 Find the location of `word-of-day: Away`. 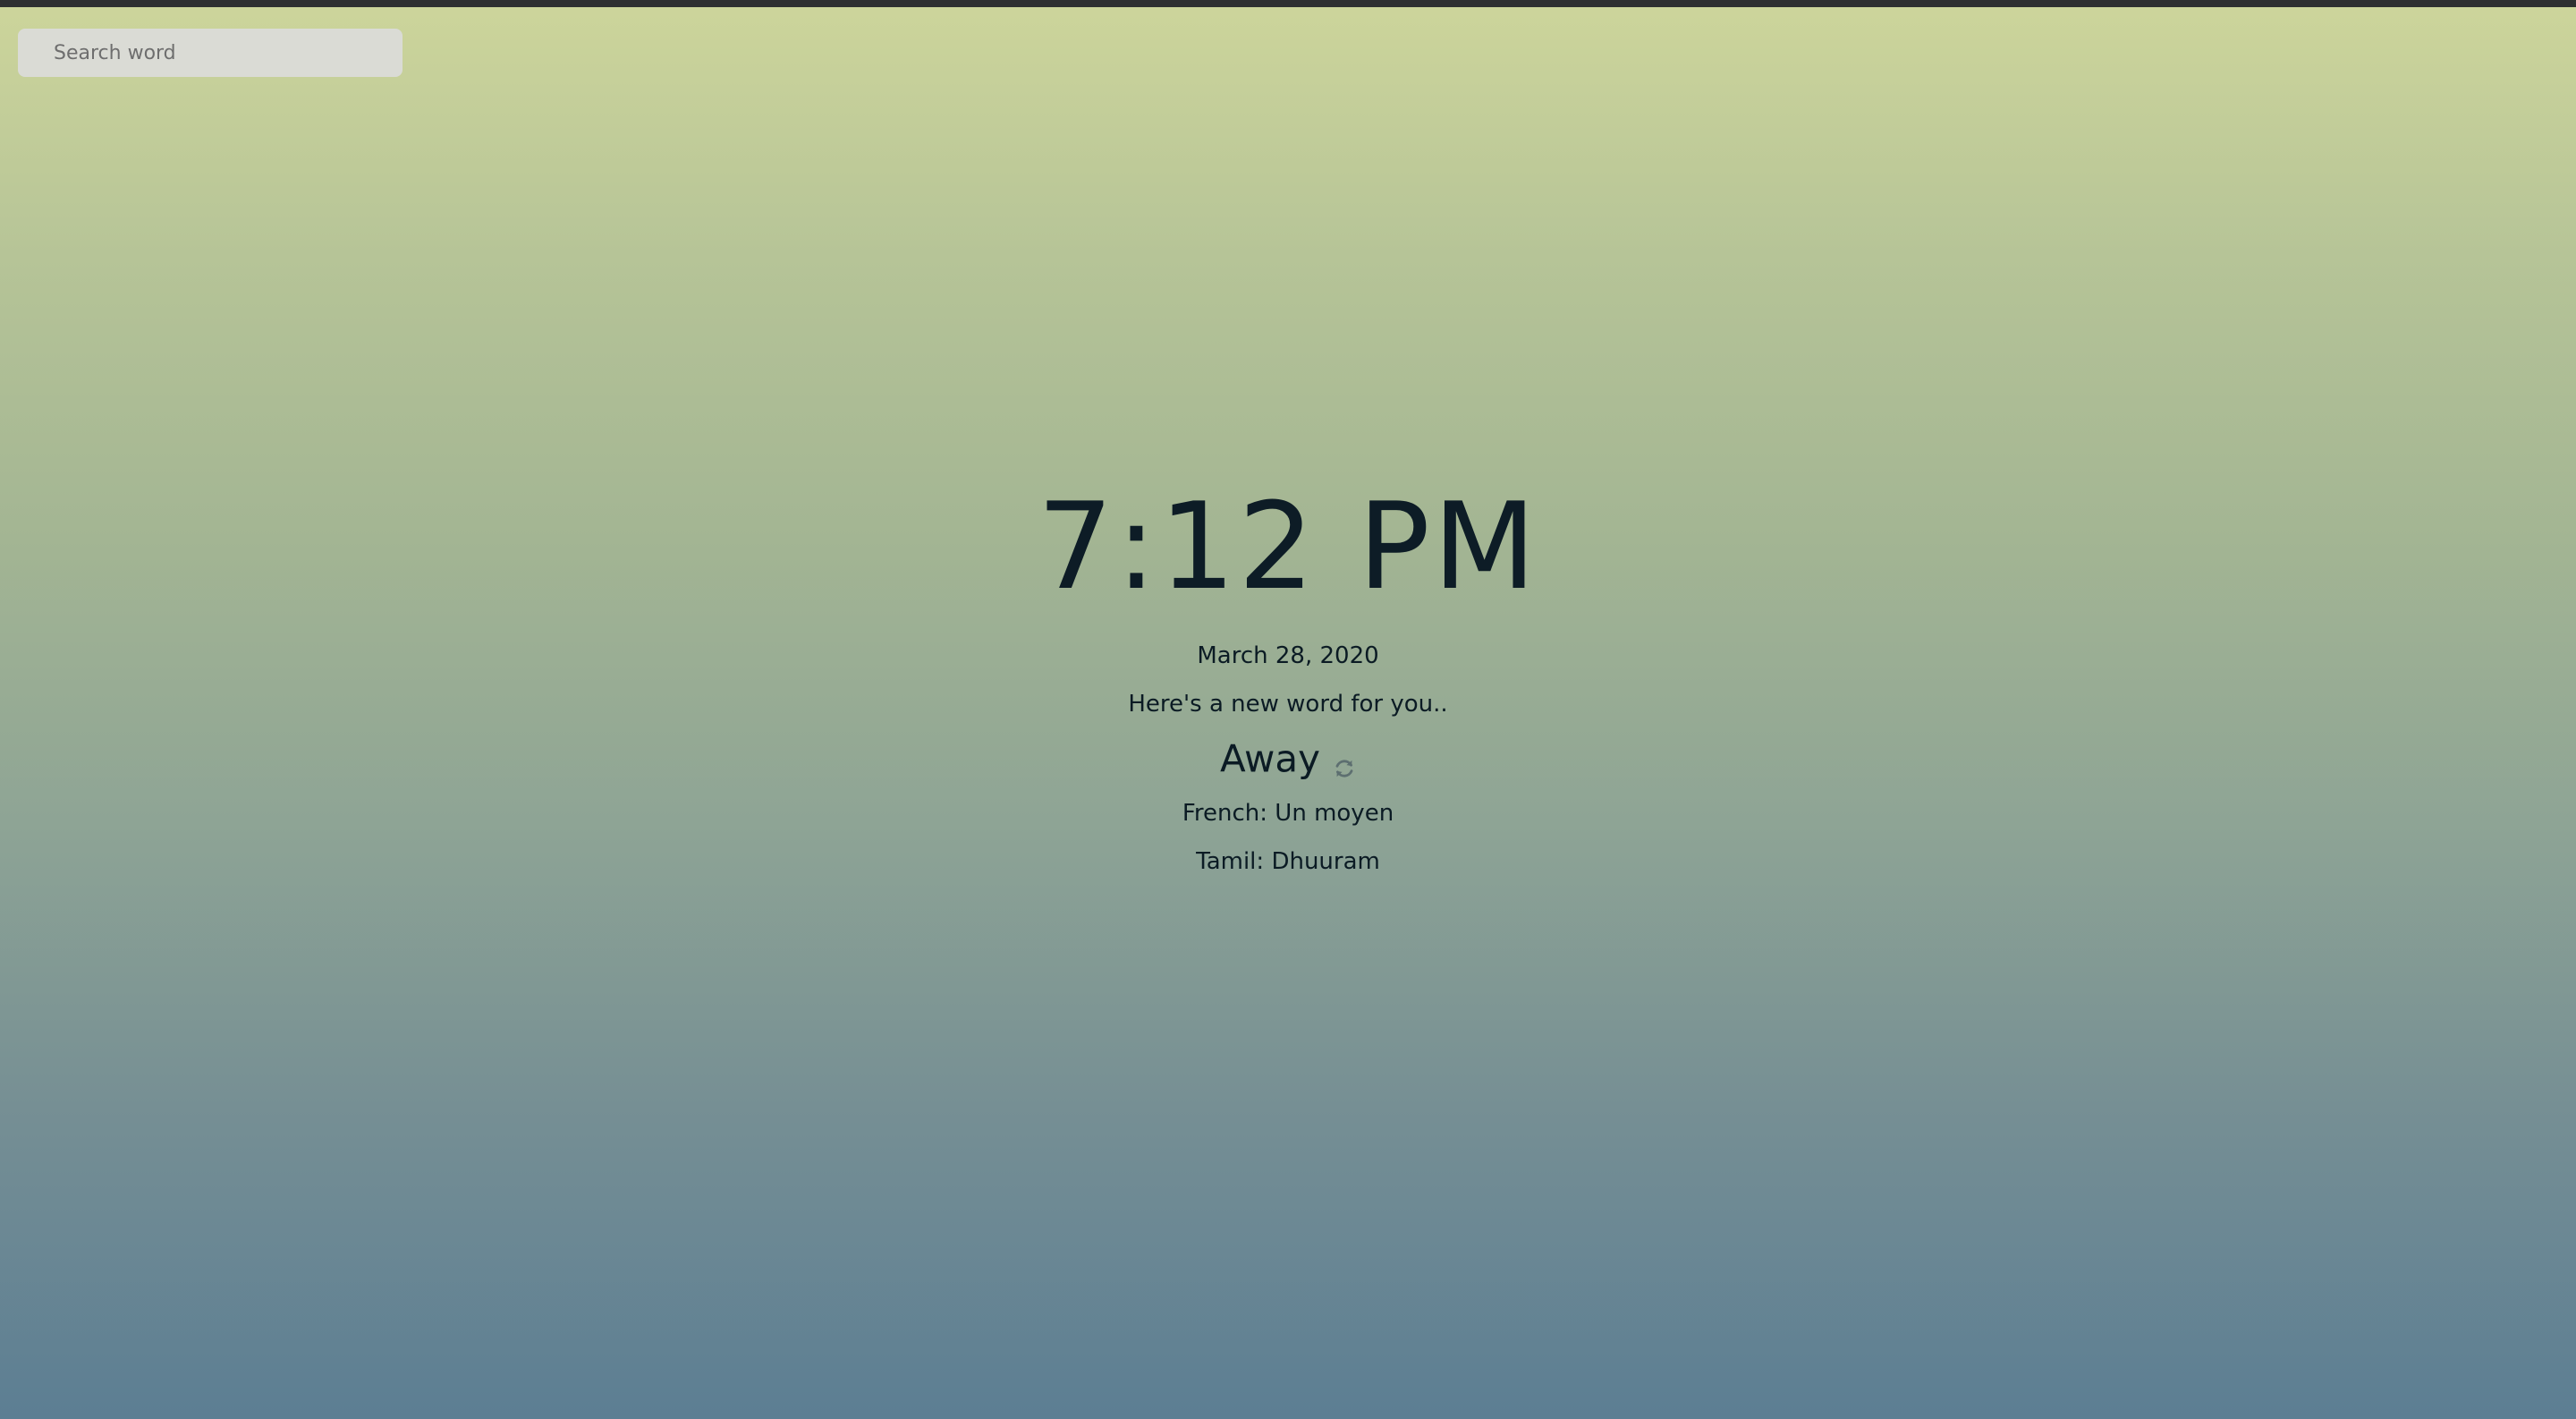

word-of-day: Away is located at coordinates (1270, 758).